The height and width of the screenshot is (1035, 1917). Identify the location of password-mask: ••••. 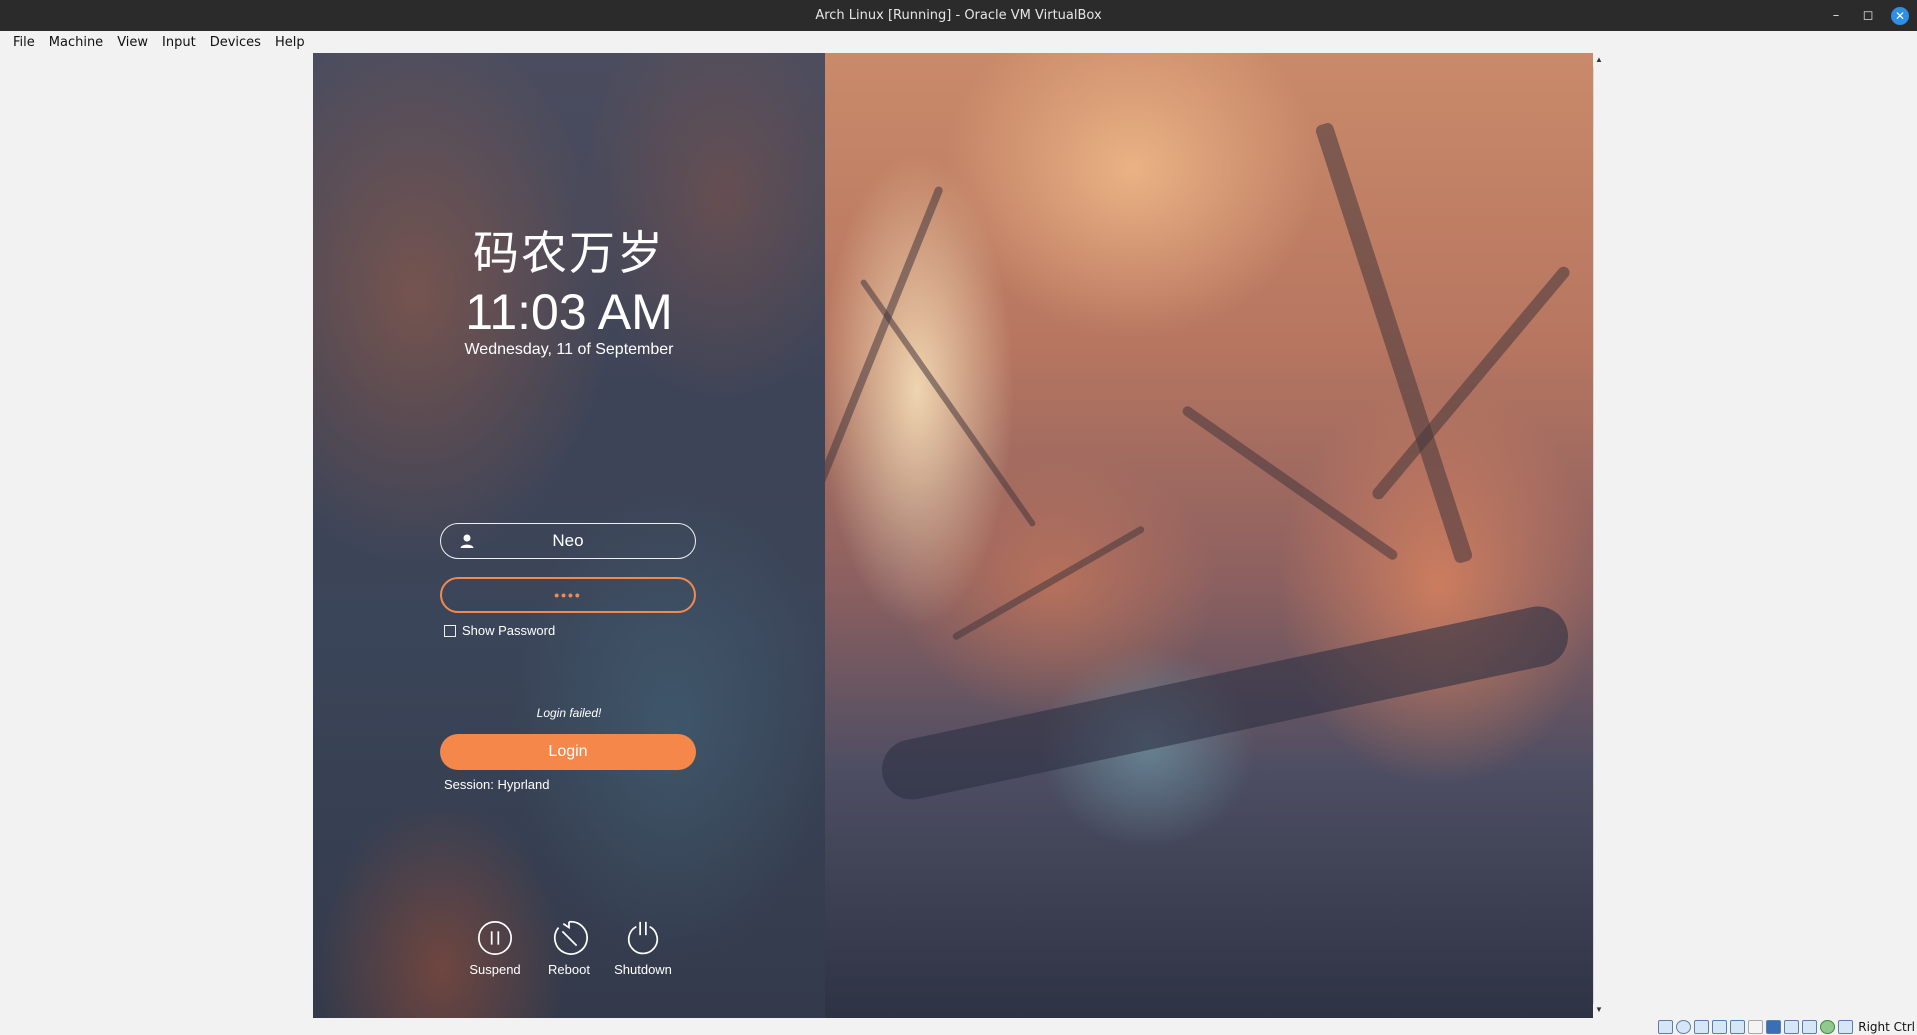
(568, 595).